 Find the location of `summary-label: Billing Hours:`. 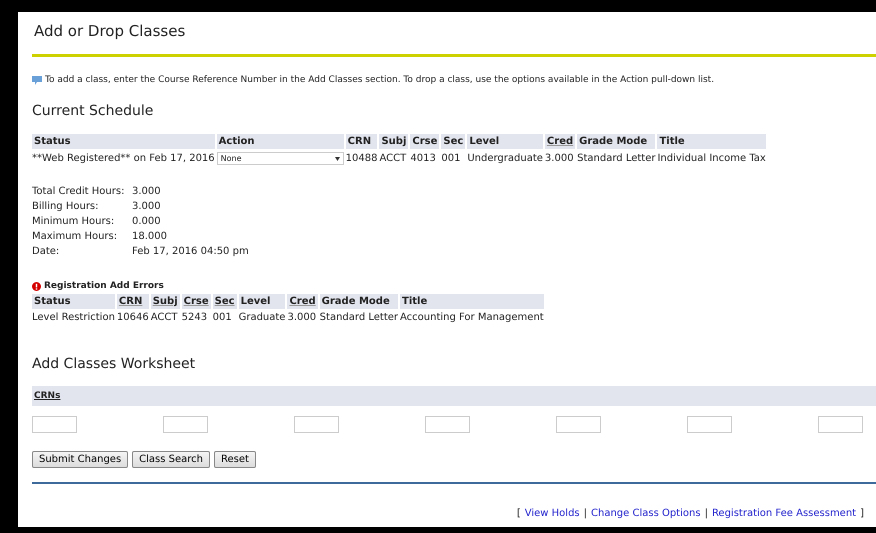

summary-label: Billing Hours: is located at coordinates (66, 206).